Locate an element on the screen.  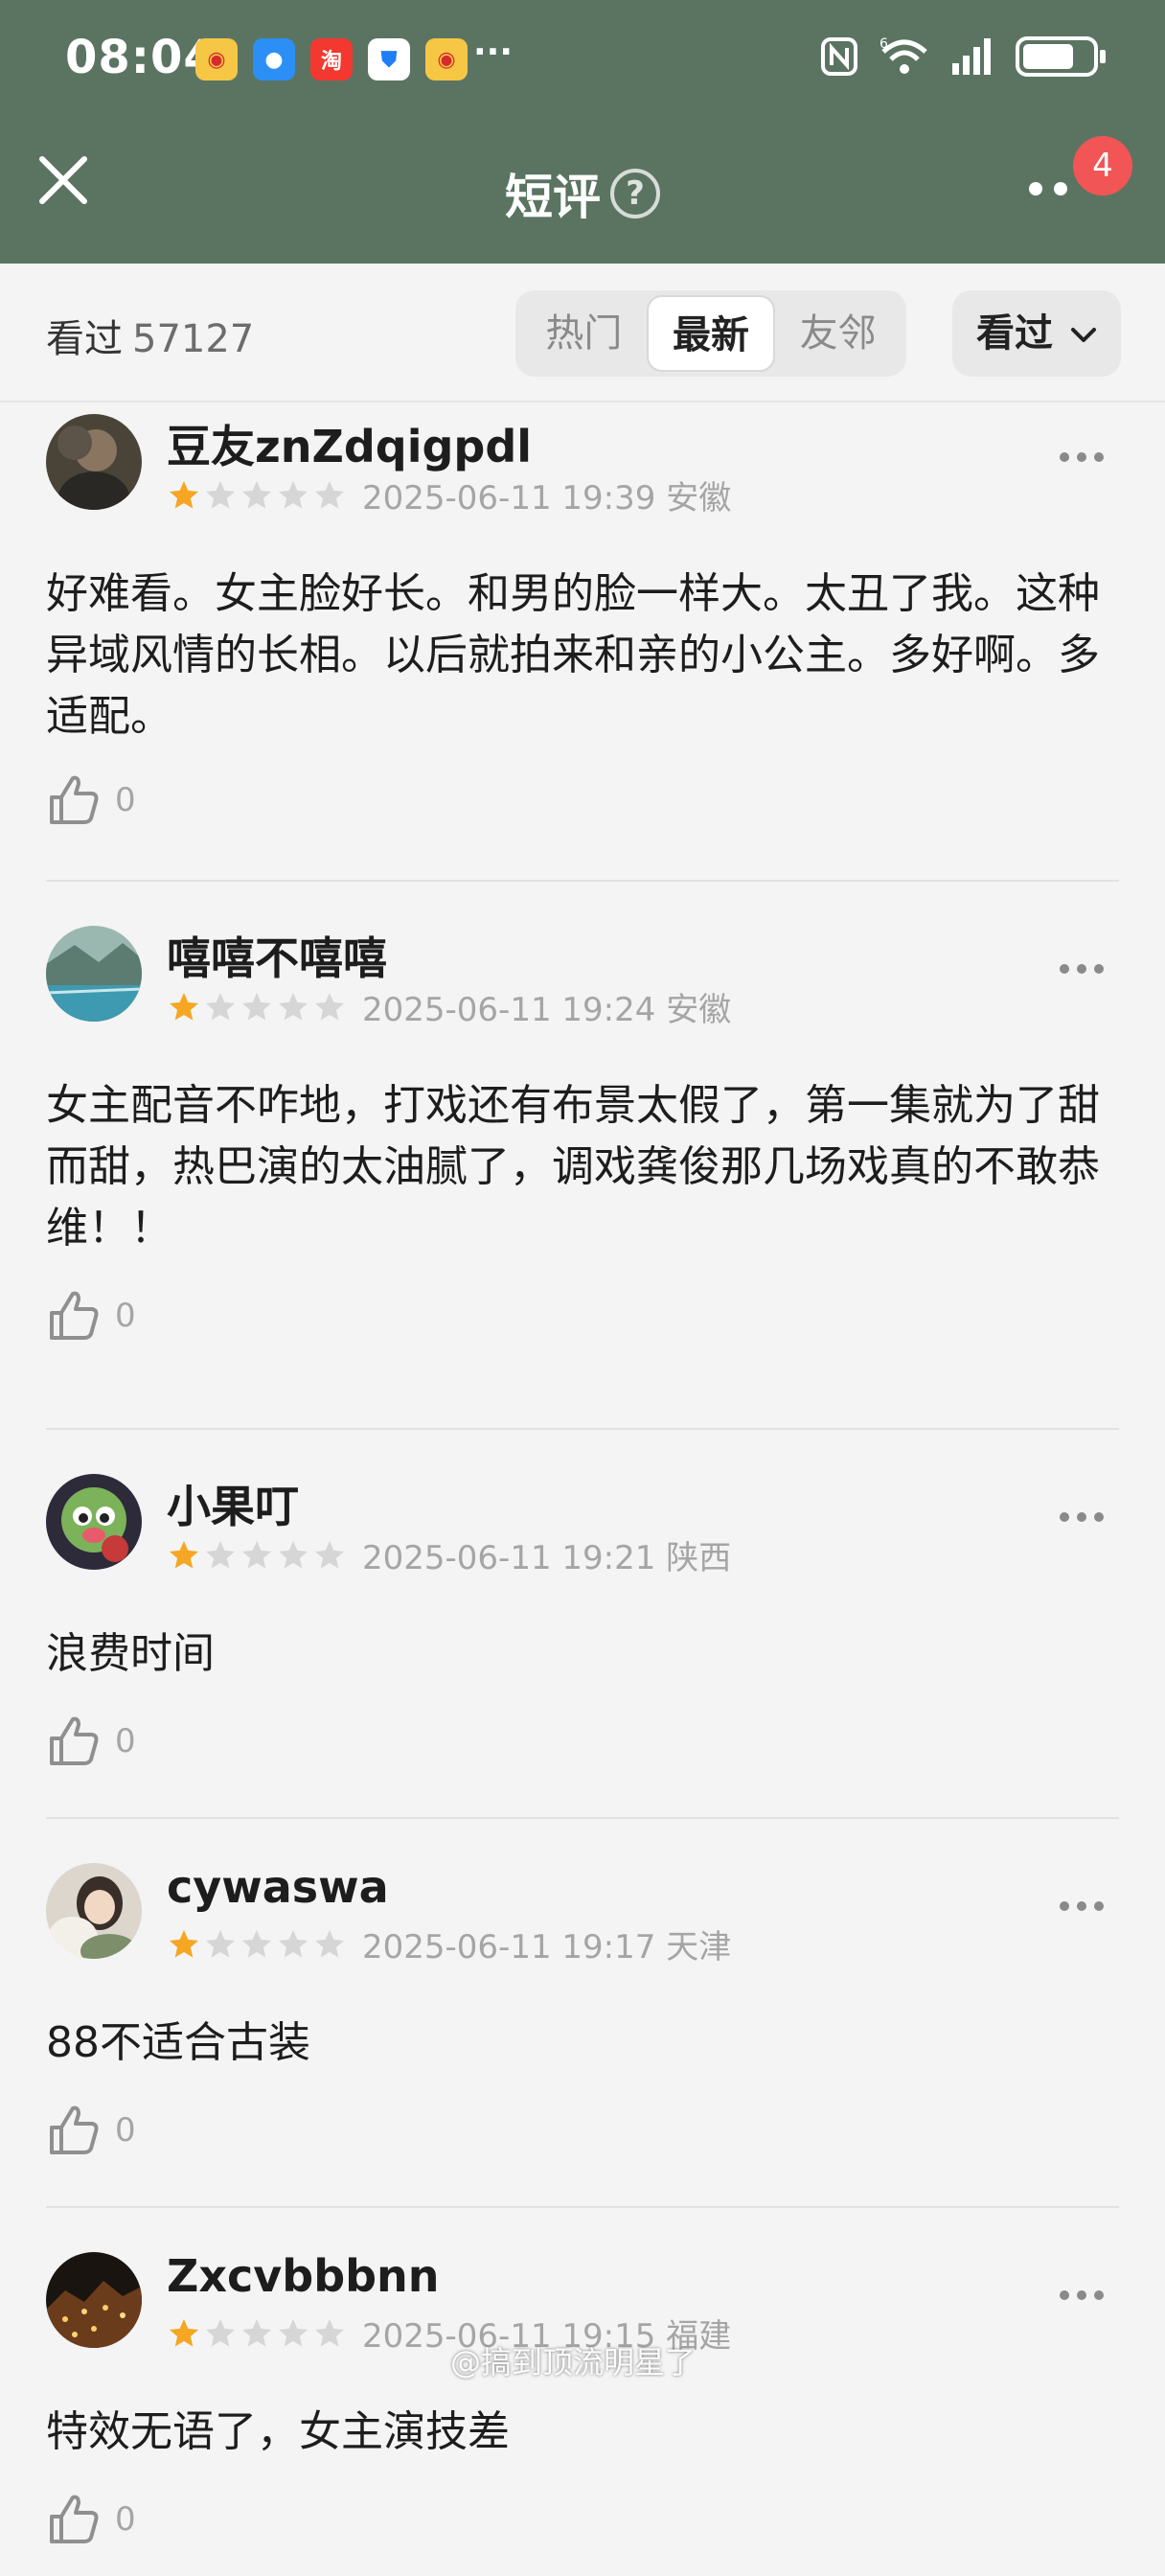
comment-username: 小果叮 is located at coordinates (233, 1503).